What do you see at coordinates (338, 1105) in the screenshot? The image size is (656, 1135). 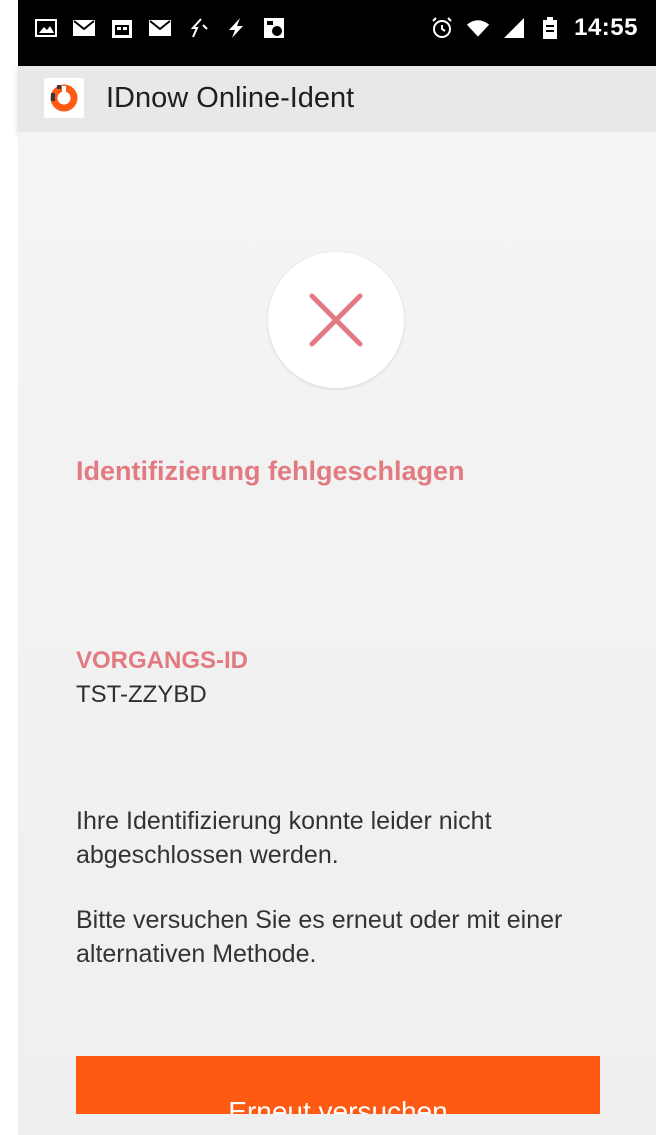 I see `retry-button-label: Erneut versuchen` at bounding box center [338, 1105].